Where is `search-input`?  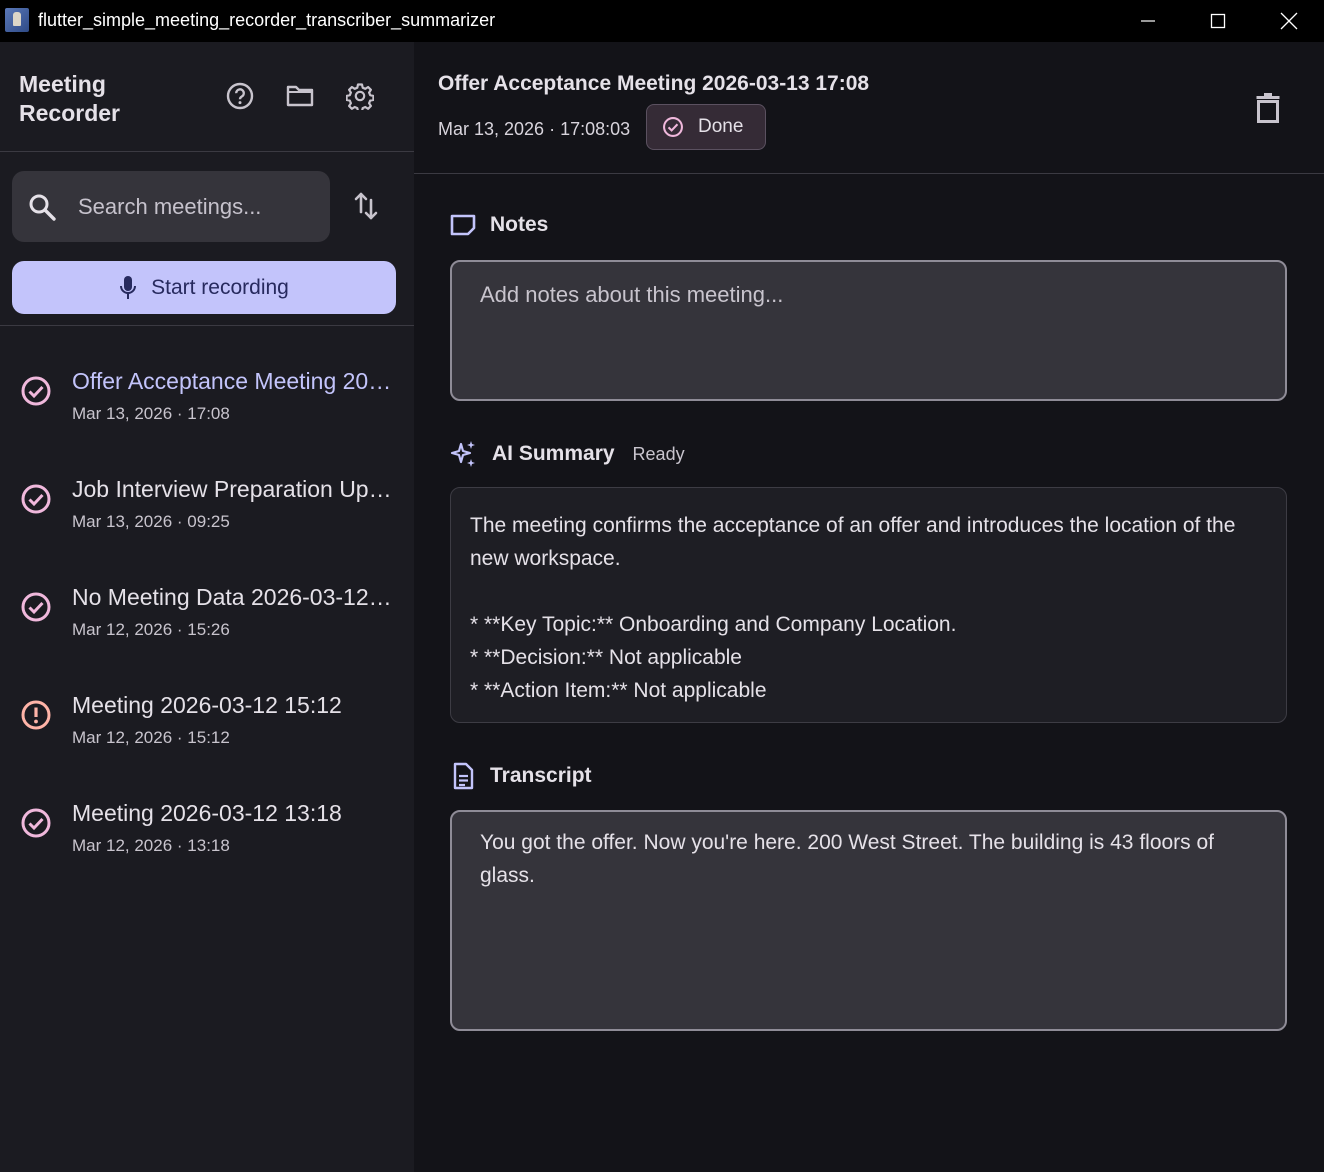 search-input is located at coordinates (198, 206).